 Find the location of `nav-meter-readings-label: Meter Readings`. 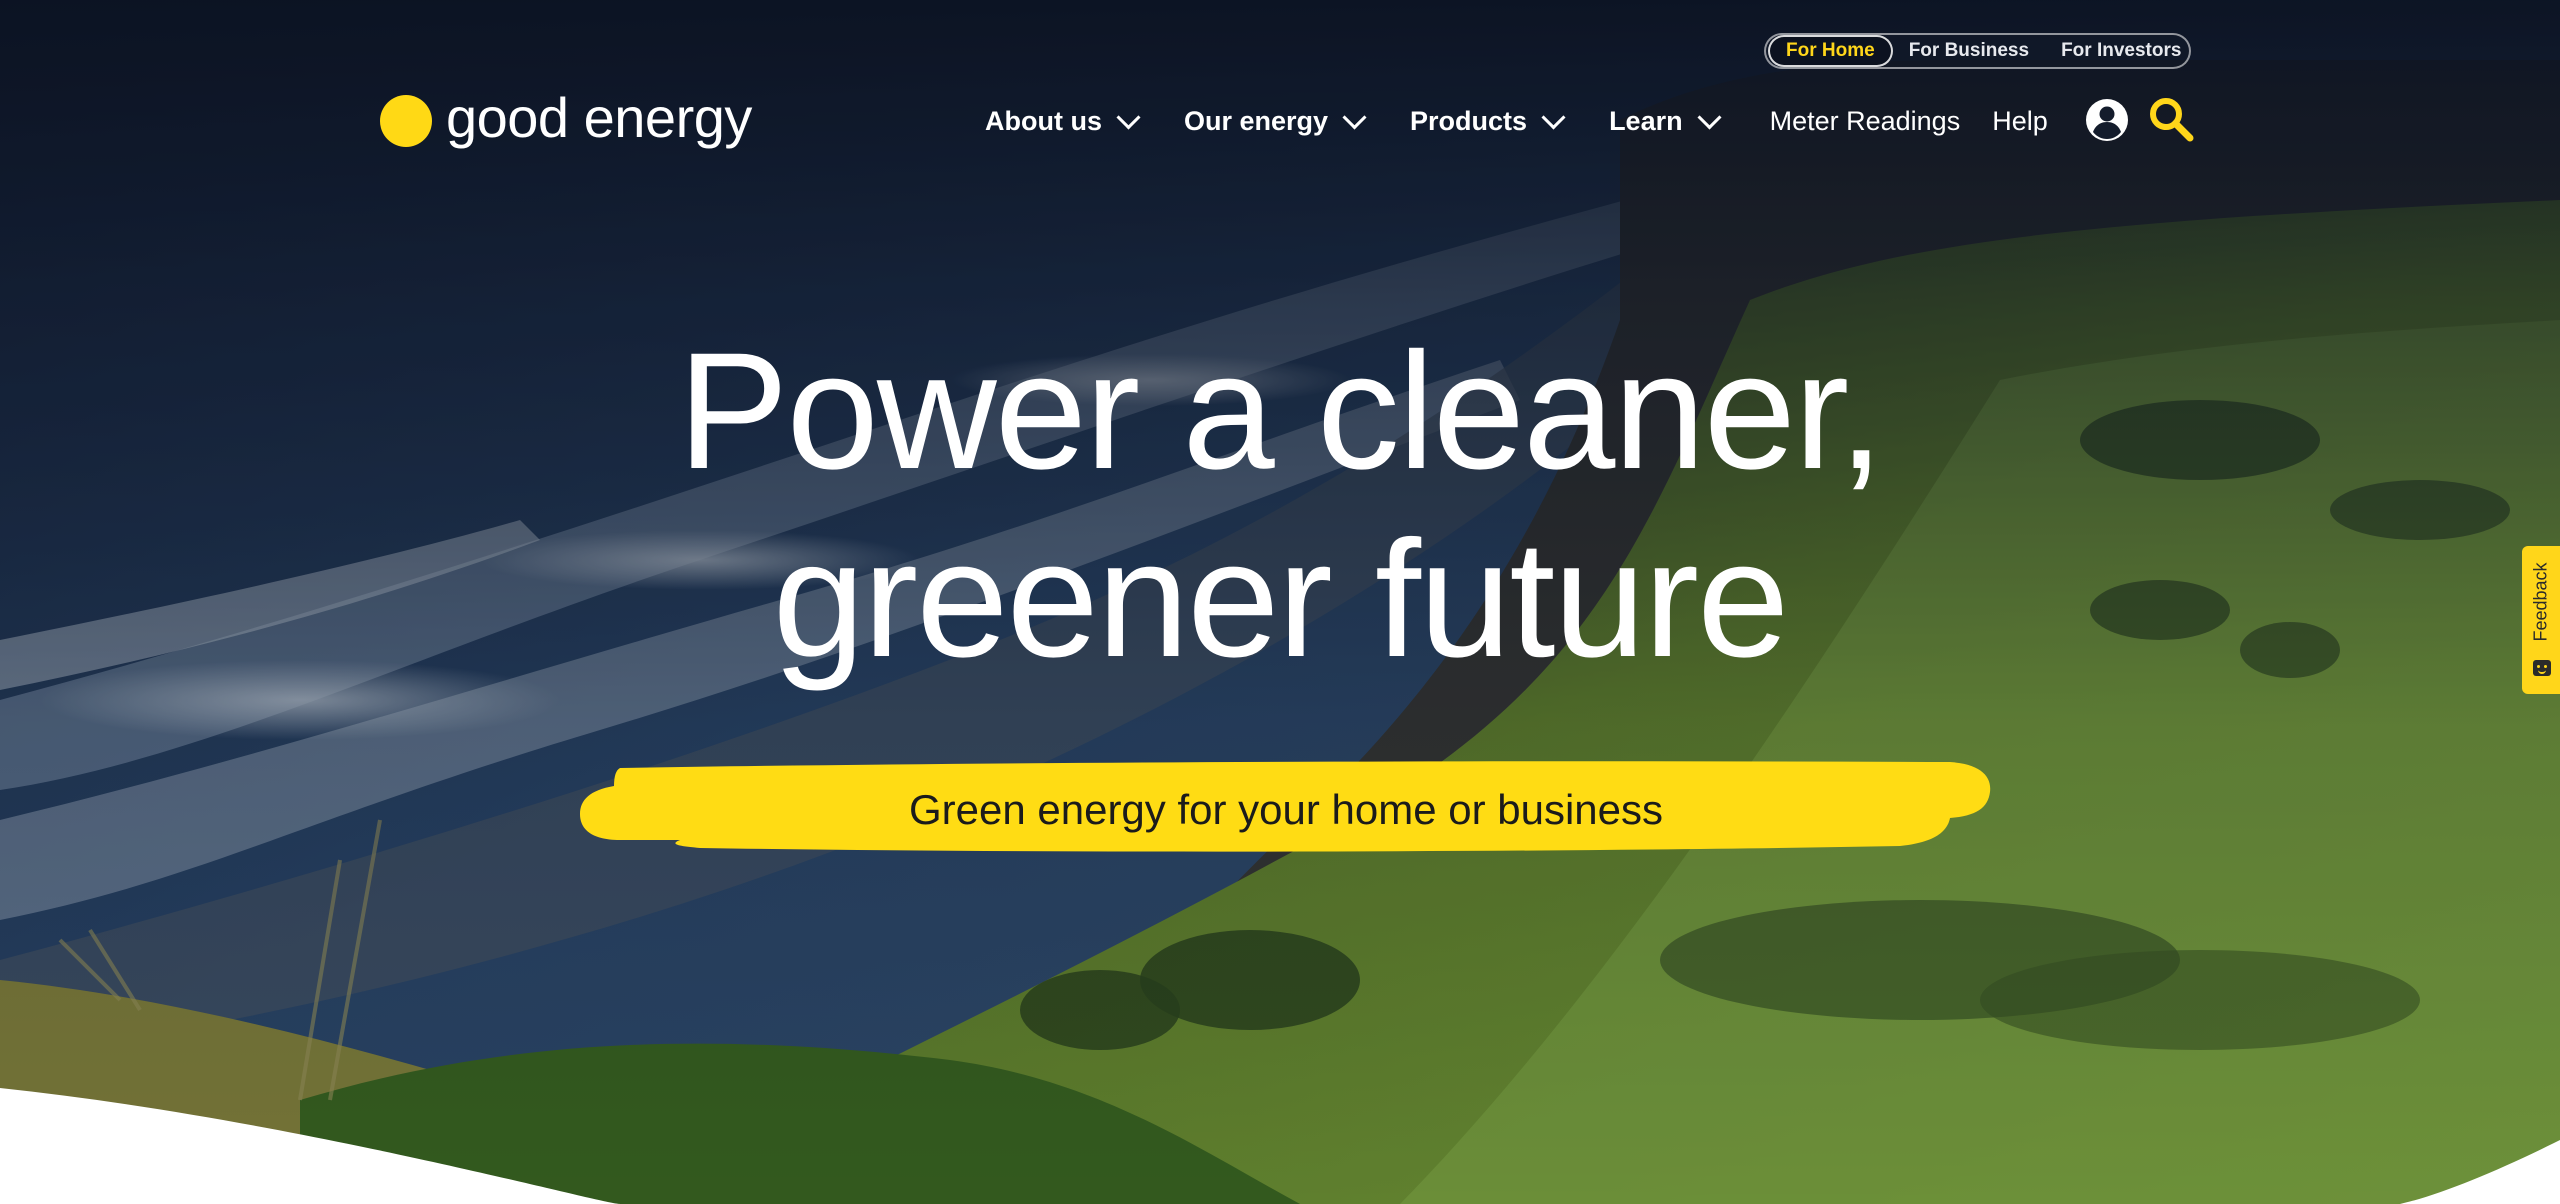

nav-meter-readings-label: Meter Readings is located at coordinates (1865, 120).